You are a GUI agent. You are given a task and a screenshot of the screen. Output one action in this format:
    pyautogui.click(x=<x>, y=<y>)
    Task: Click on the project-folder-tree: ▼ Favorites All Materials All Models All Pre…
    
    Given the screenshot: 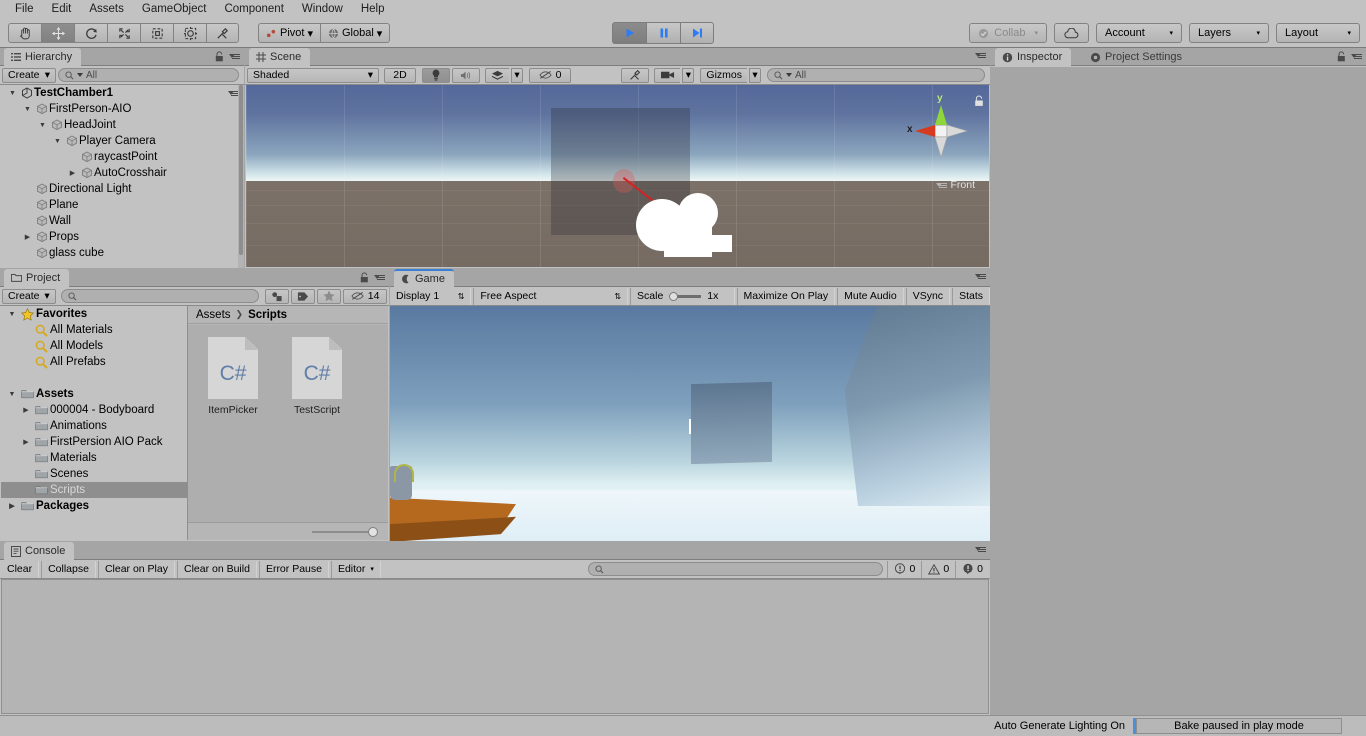 What is the action you would take?
    pyautogui.click(x=94, y=423)
    